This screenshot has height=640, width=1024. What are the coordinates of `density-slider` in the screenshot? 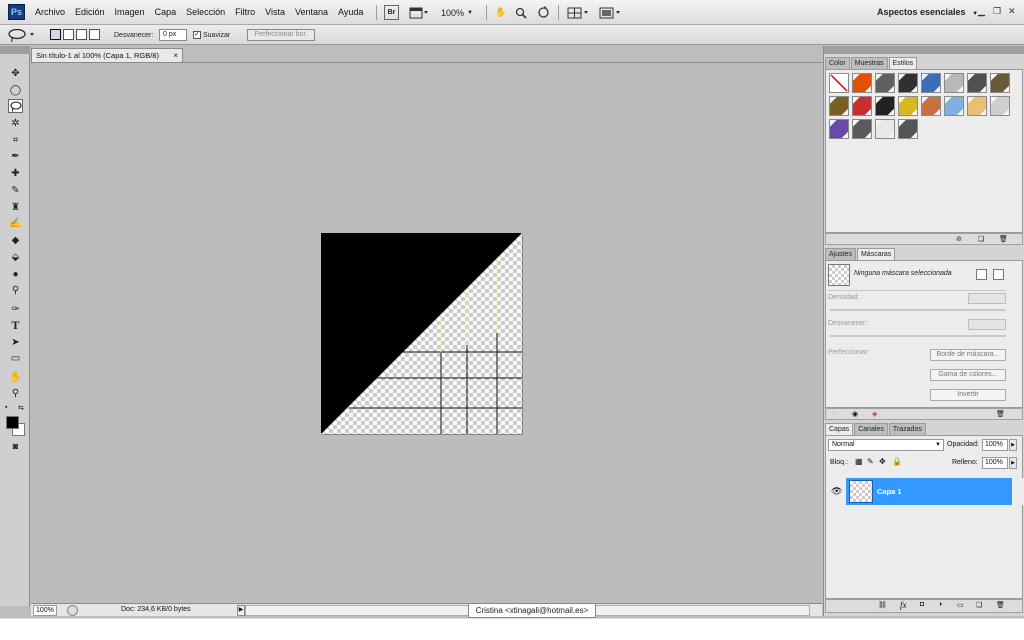 It's located at (918, 310).